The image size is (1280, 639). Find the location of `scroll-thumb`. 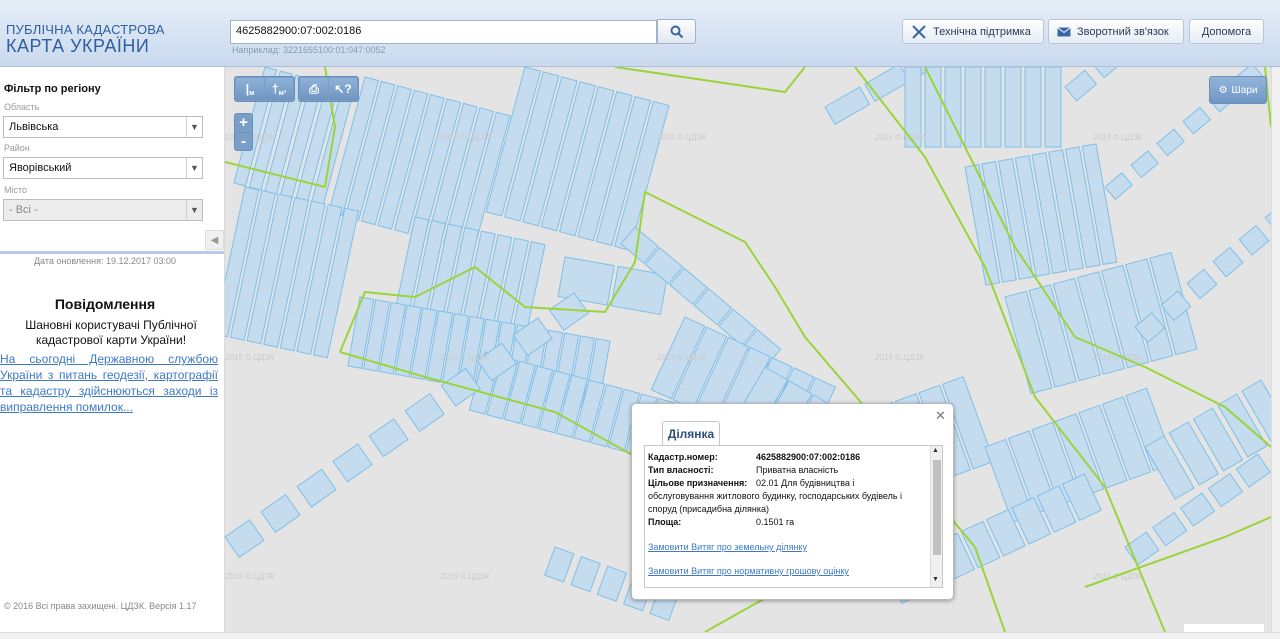

scroll-thumb is located at coordinates (937, 507).